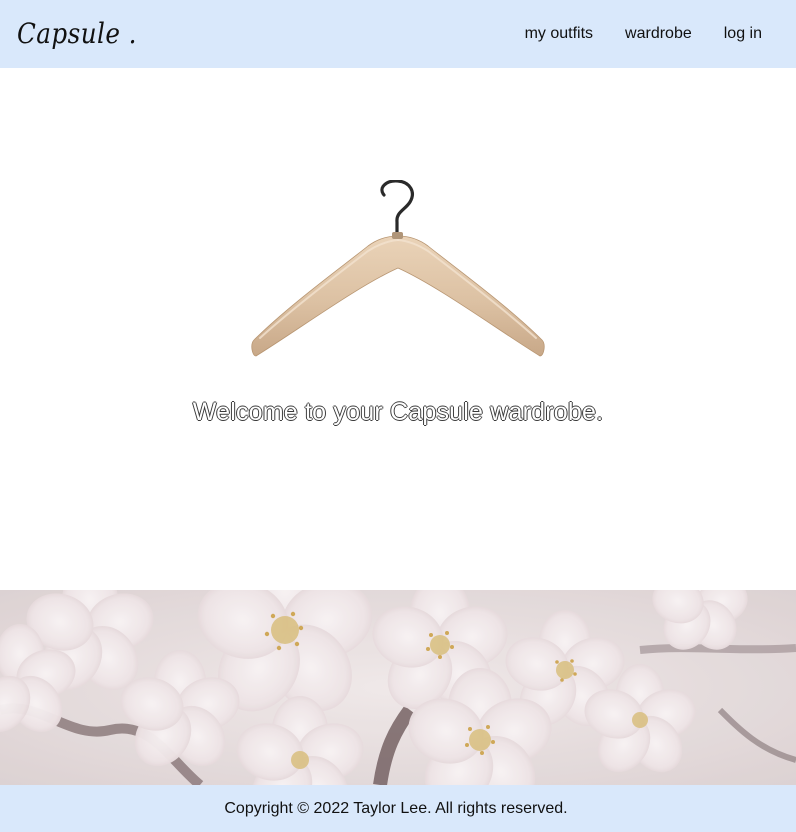  Describe the element at coordinates (77, 34) in the screenshot. I see `brand-logo: Capsule .` at that location.